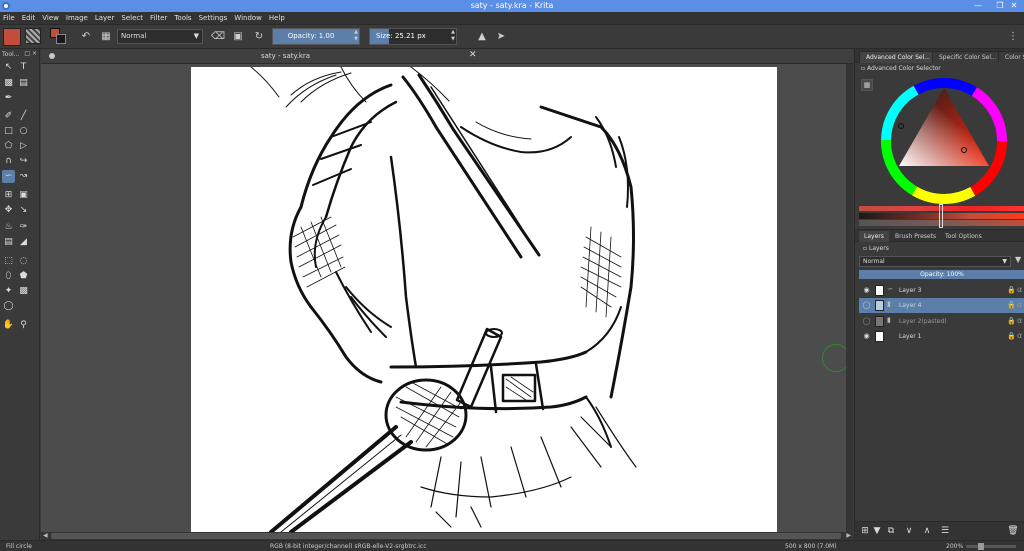  Describe the element at coordinates (8, 67) in the screenshot. I see `select-shapes-tool-icon: ↖` at that location.